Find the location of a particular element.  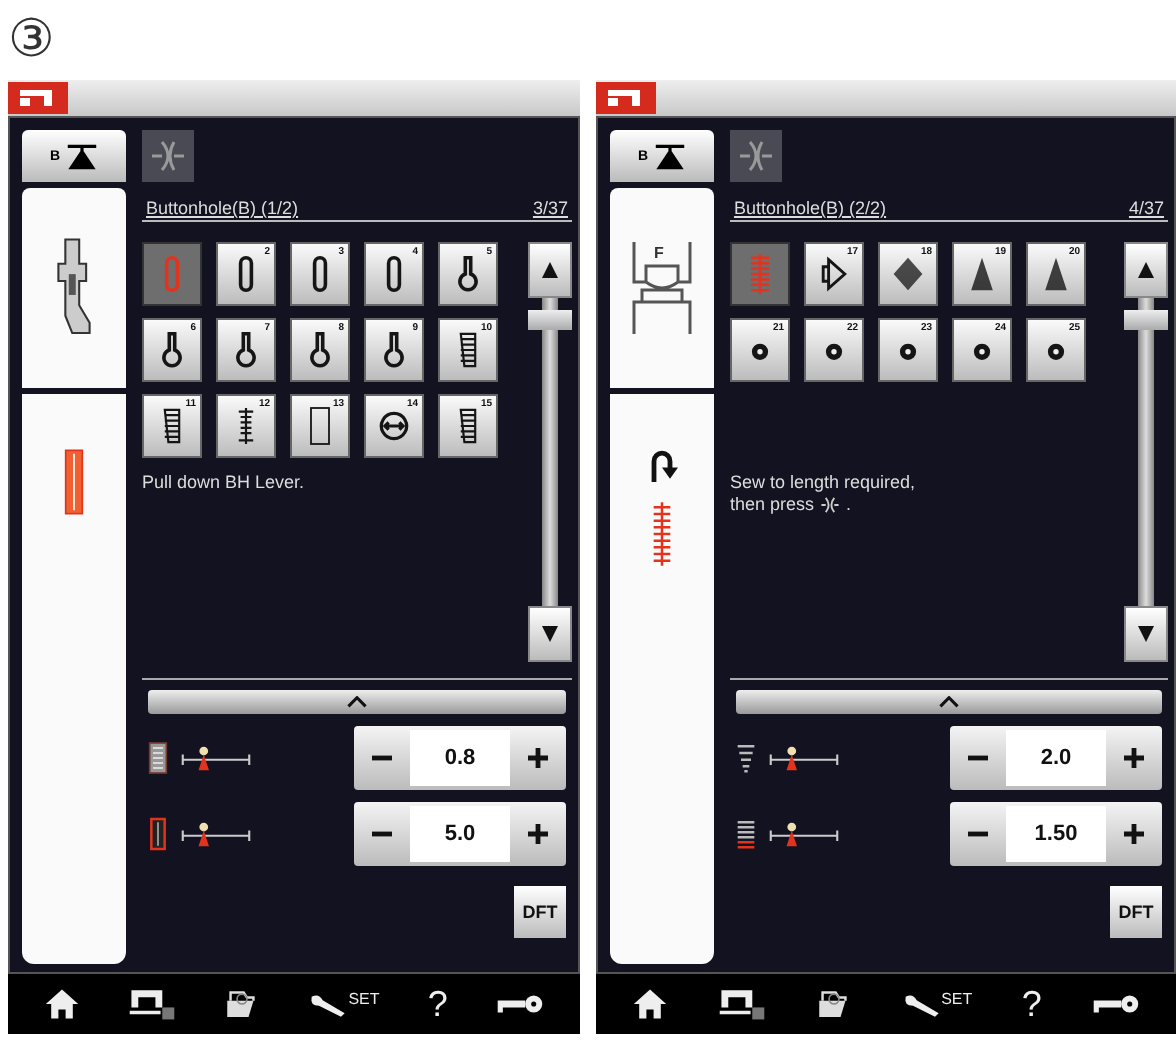

stitch-width-icon is located at coordinates (158, 758).